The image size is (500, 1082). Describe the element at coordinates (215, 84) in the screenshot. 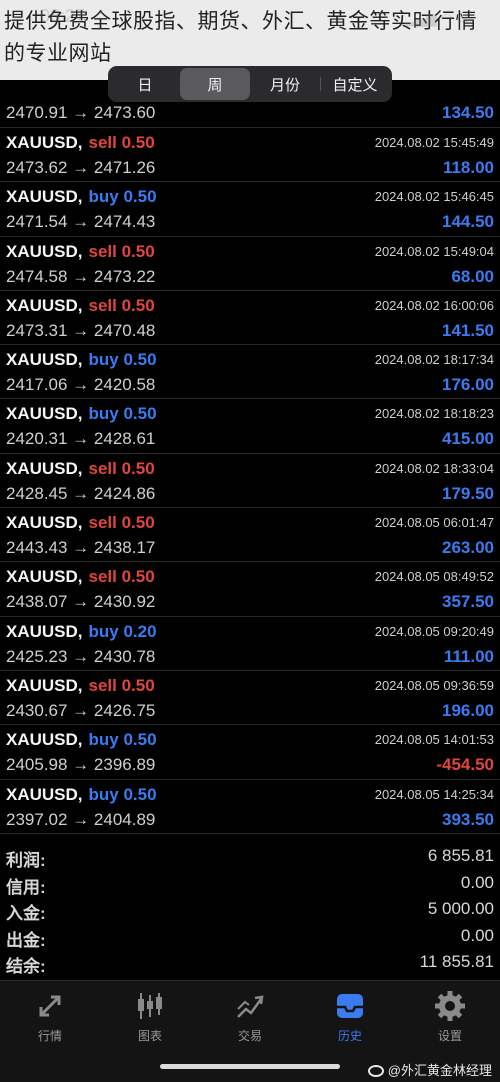

I see `period-tab-week: 周` at that location.